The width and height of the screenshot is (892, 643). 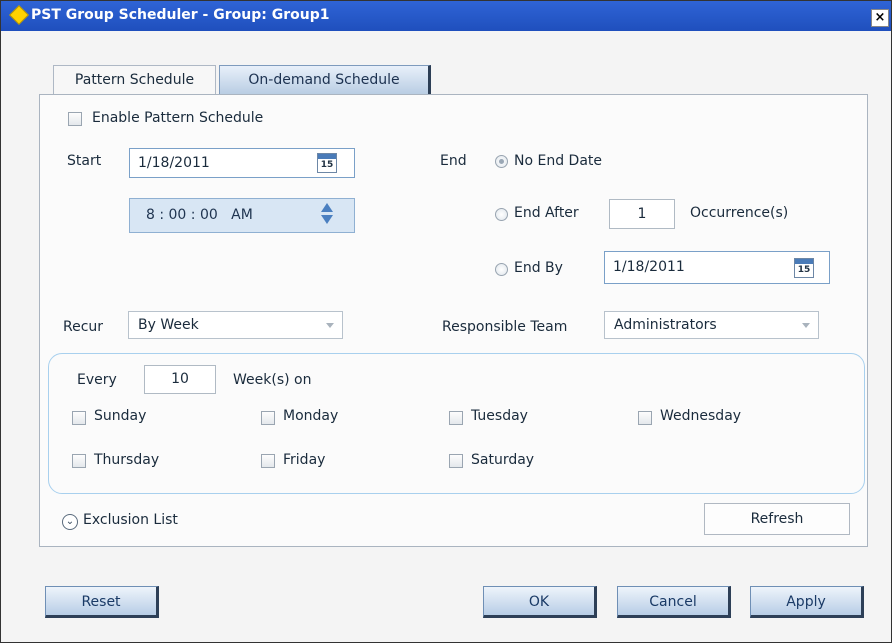 What do you see at coordinates (268, 418) in the screenshot?
I see `monday-checkbox` at bounding box center [268, 418].